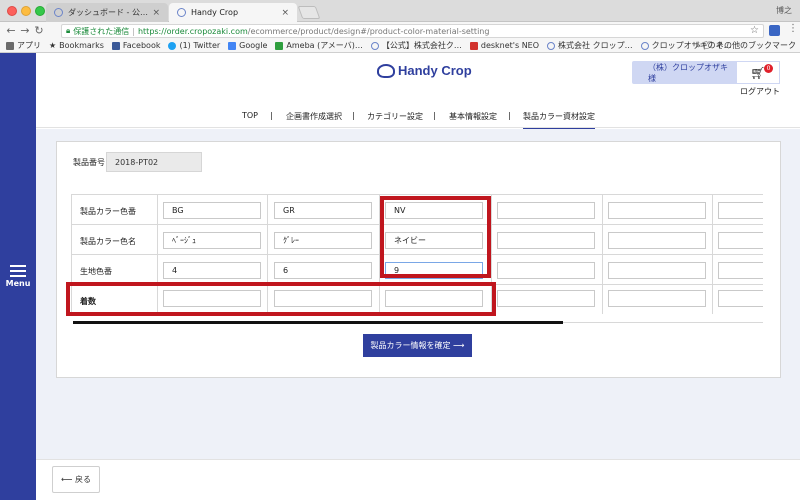 This screenshot has width=800, height=500. Describe the element at coordinates (754, 30) in the screenshot. I see `bookmark-star-icon: ☆` at that location.